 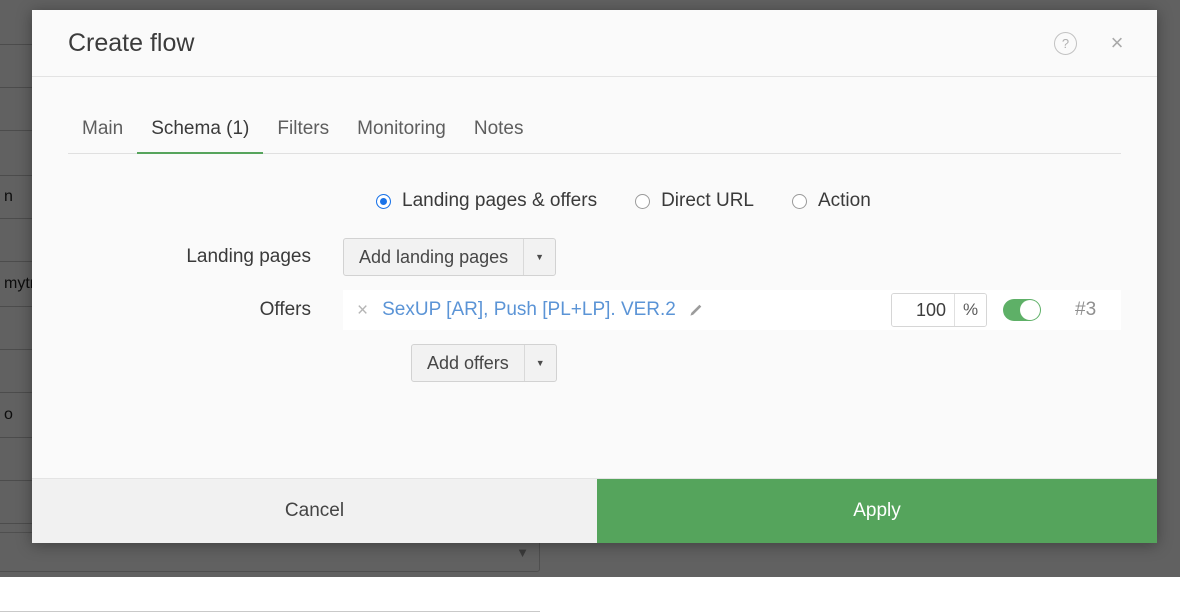 I want to click on destination-type-radio-group: Landing pages & offers Direct URL Action, so click(x=594, y=201).